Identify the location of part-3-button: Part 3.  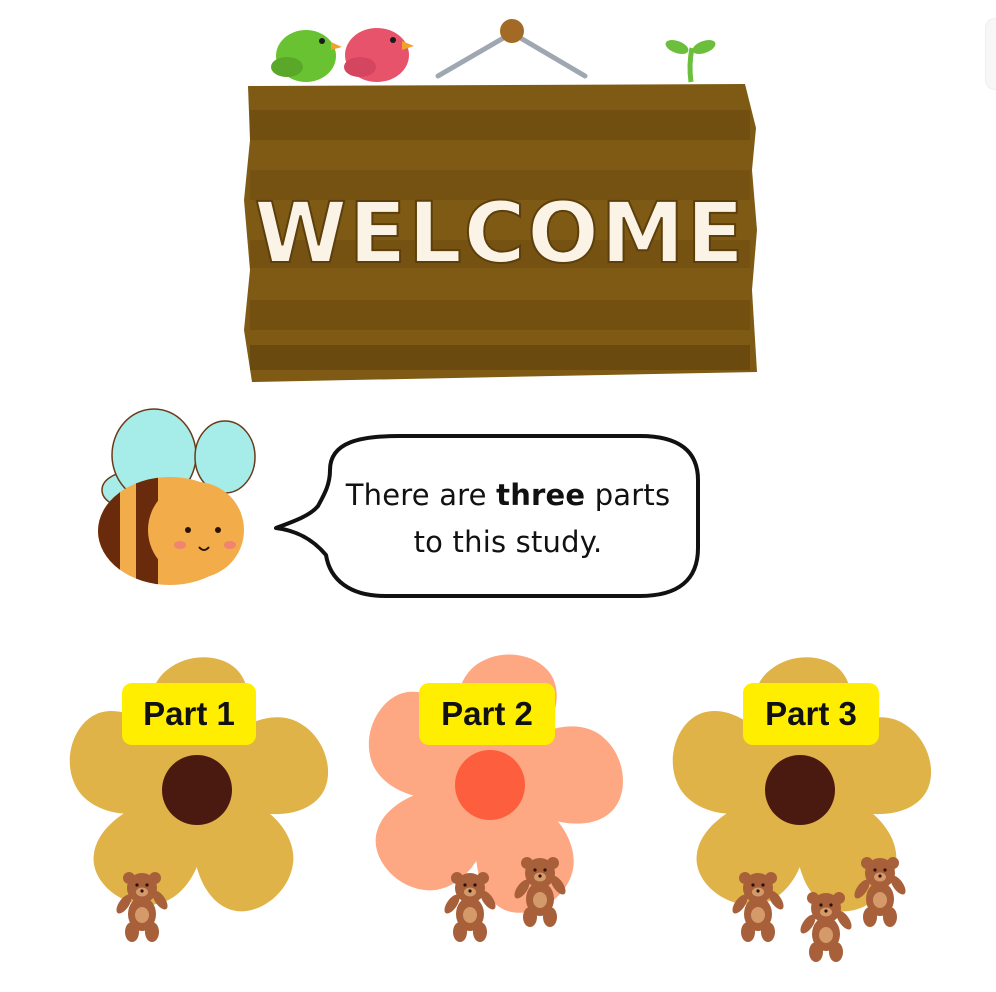
(811, 714).